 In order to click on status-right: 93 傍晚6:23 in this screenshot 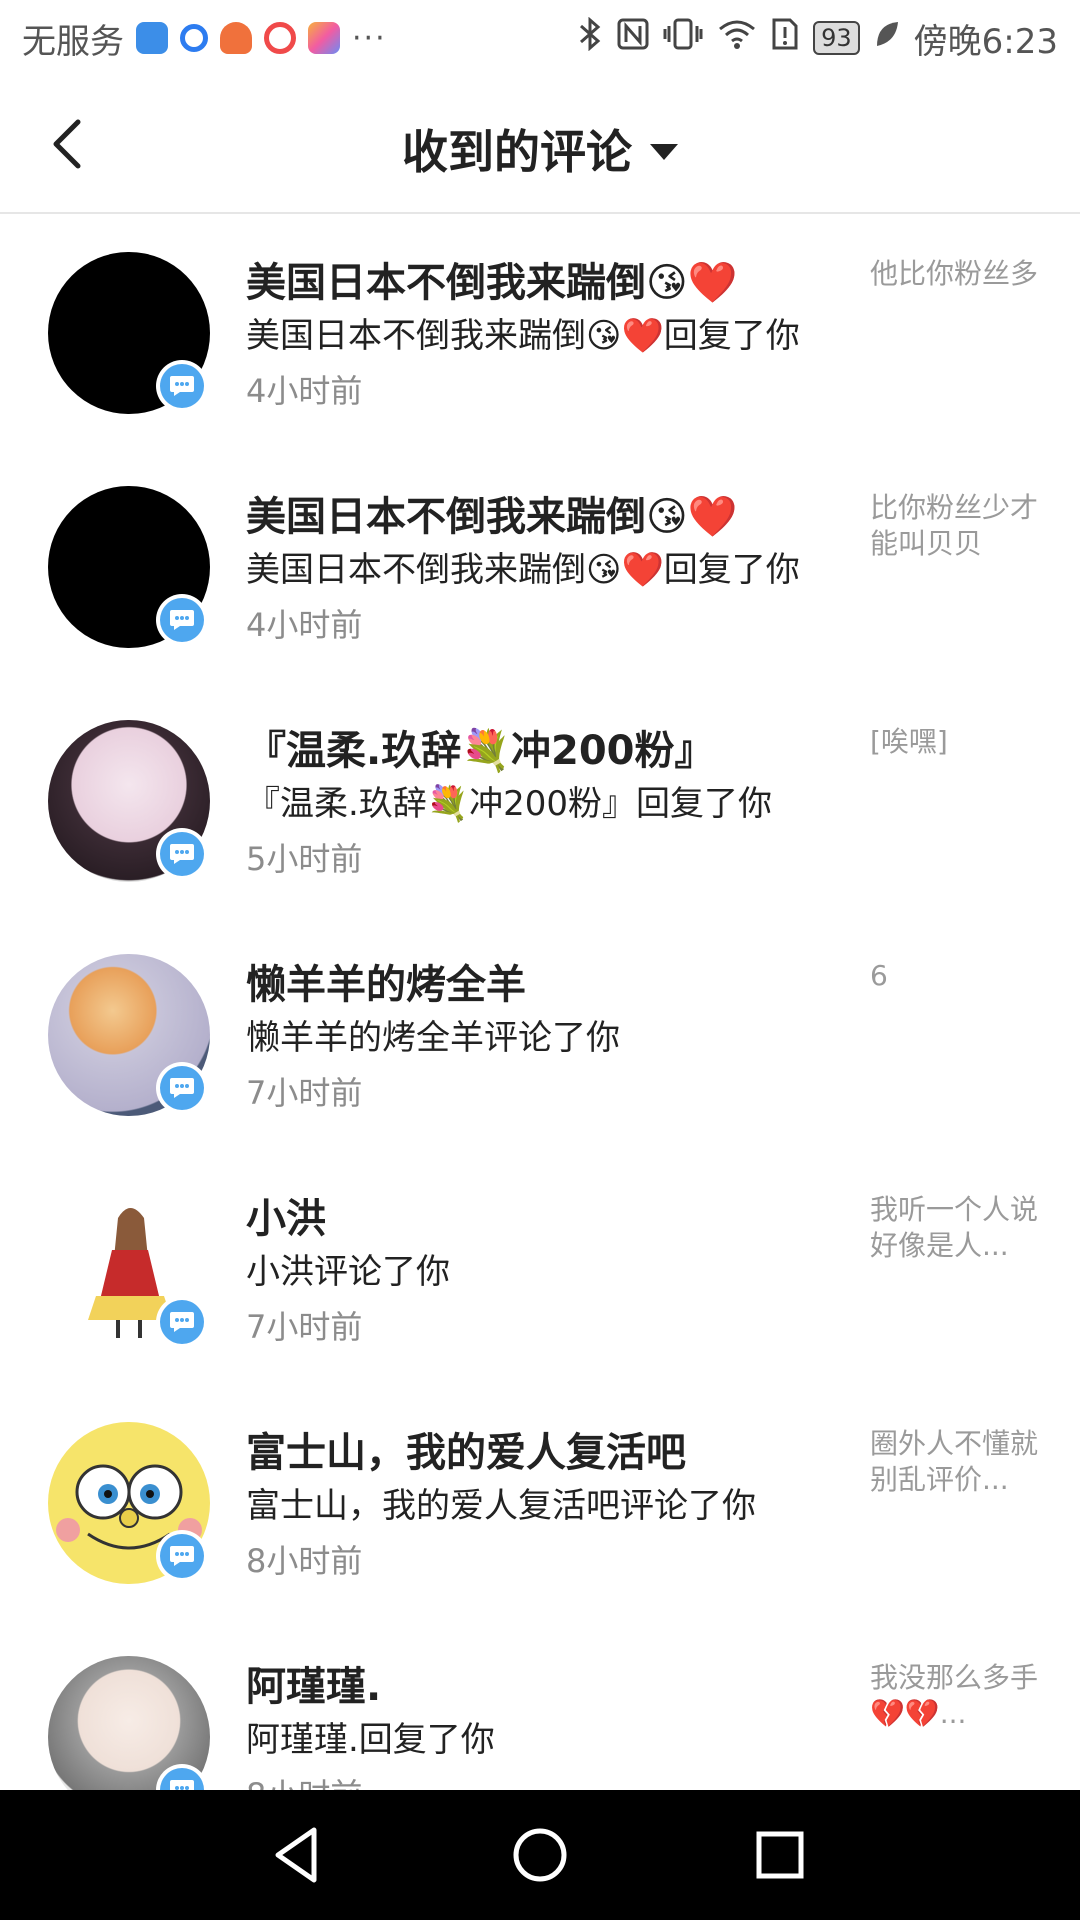, I will do `click(817, 38)`.